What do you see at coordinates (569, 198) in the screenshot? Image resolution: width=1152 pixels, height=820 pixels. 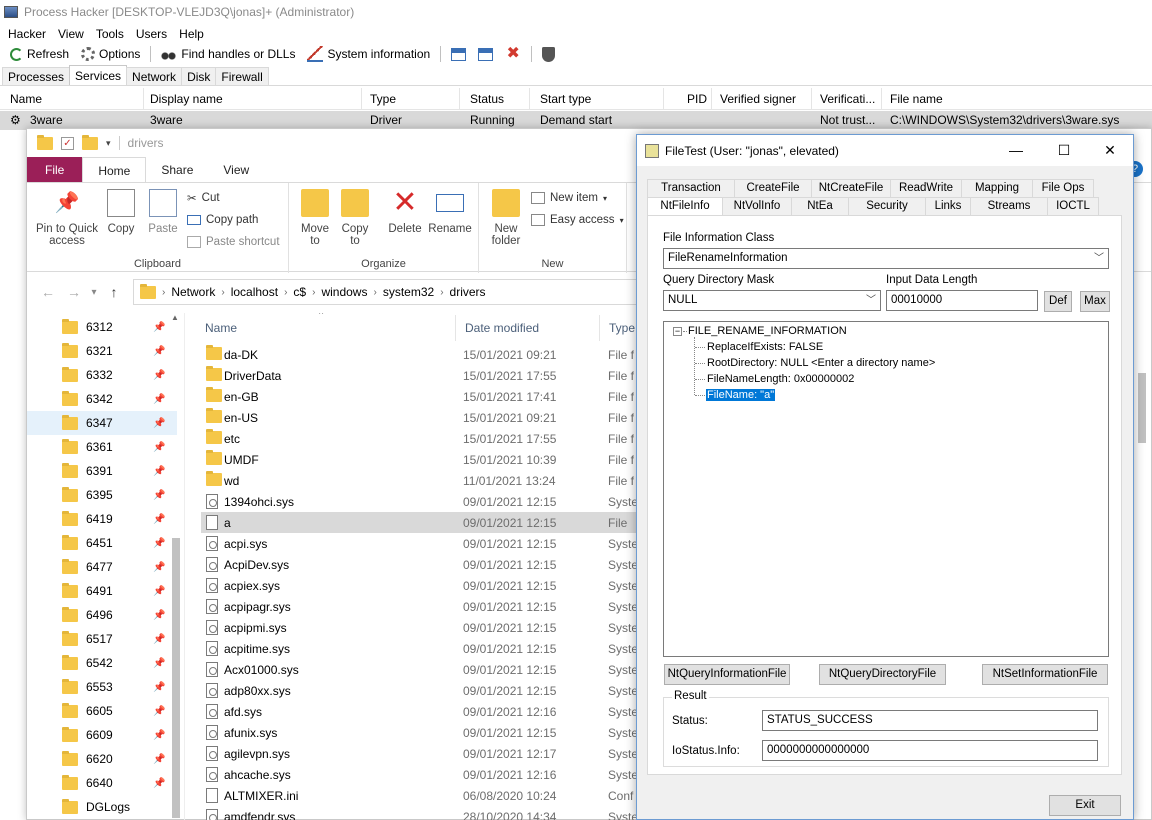 I see `new-item-button: New item ▾` at bounding box center [569, 198].